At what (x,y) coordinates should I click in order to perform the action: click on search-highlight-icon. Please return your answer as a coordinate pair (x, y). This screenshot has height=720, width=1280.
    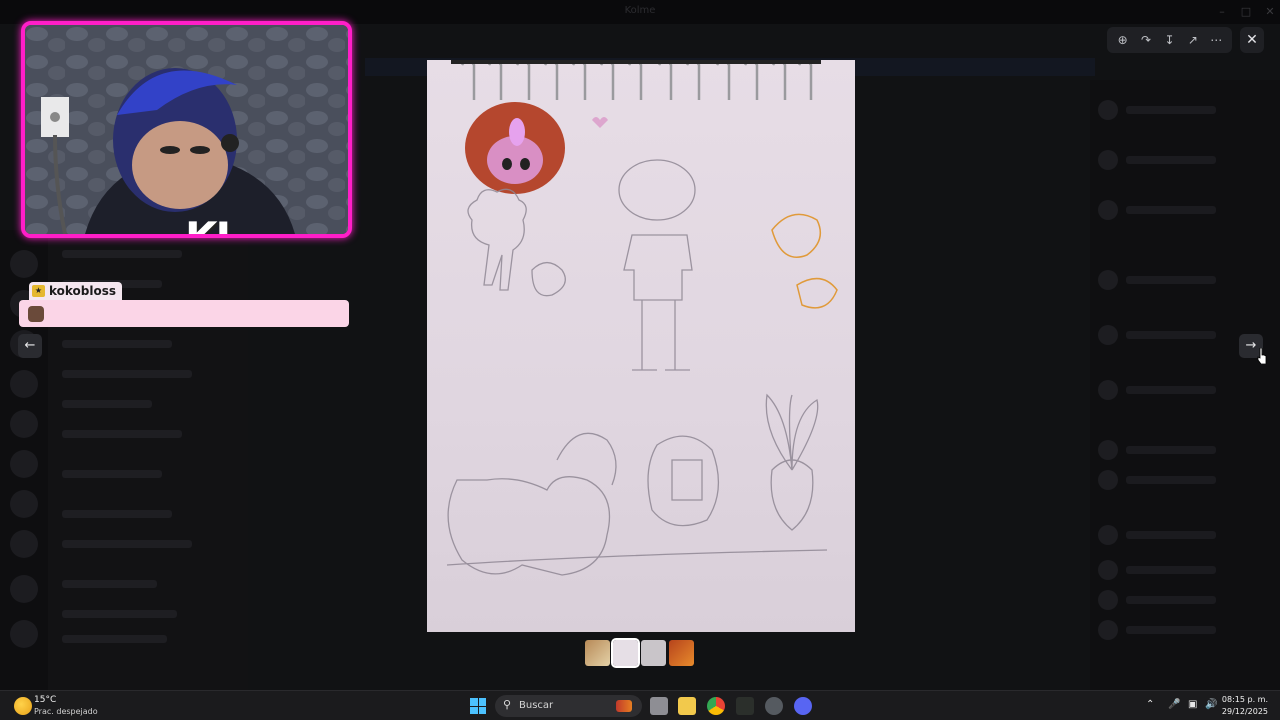
    Looking at the image, I should click on (624, 706).